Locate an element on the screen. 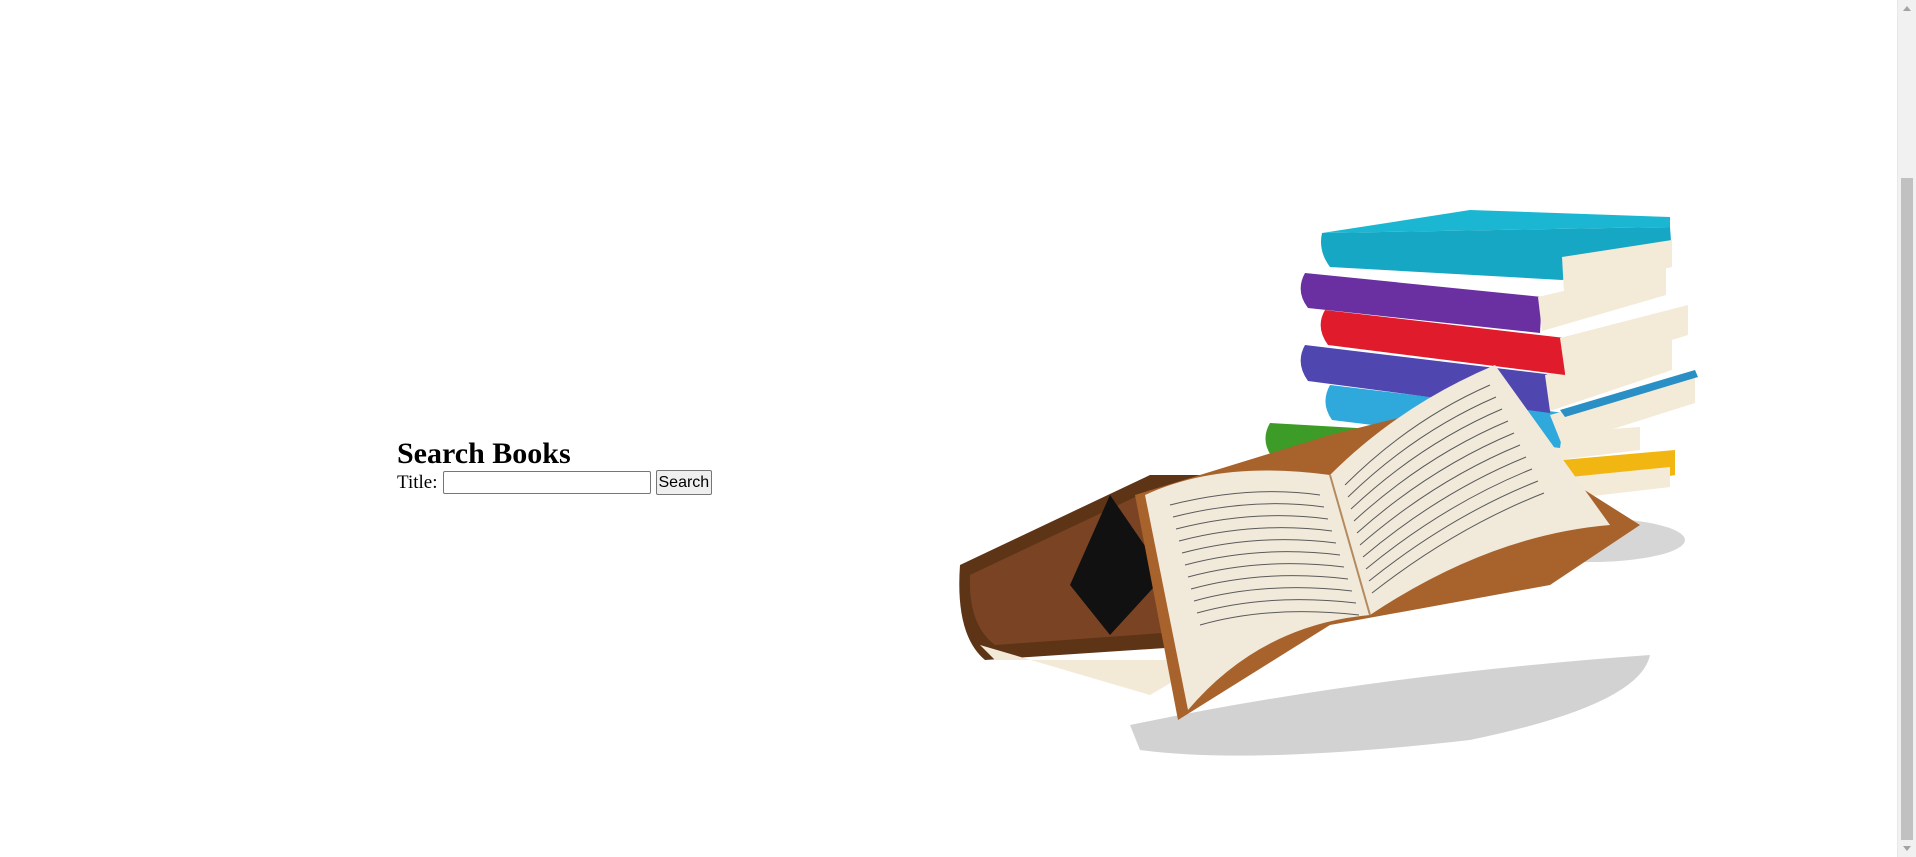 Image resolution: width=1916 pixels, height=857 pixels. title-label: Title: is located at coordinates (417, 482).